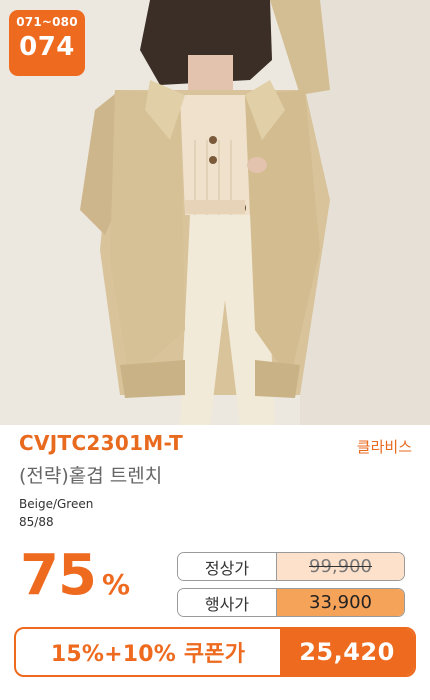  I want to click on percent-sign: %, so click(115, 584).